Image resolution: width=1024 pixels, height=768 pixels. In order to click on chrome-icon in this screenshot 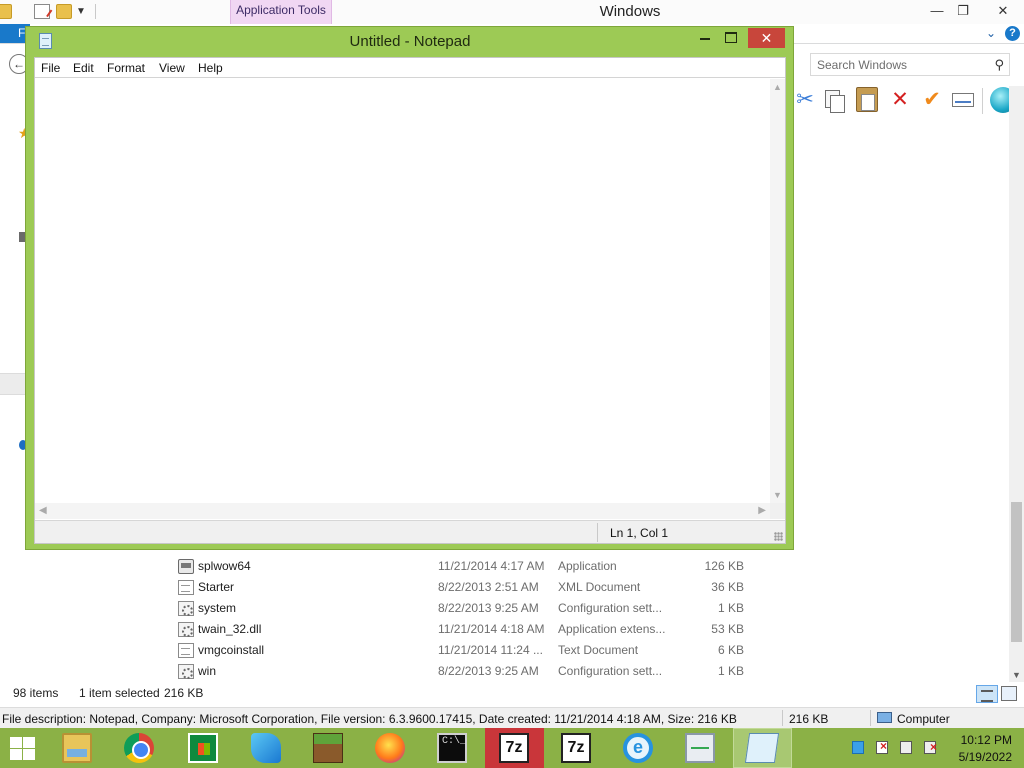, I will do `click(139, 748)`.